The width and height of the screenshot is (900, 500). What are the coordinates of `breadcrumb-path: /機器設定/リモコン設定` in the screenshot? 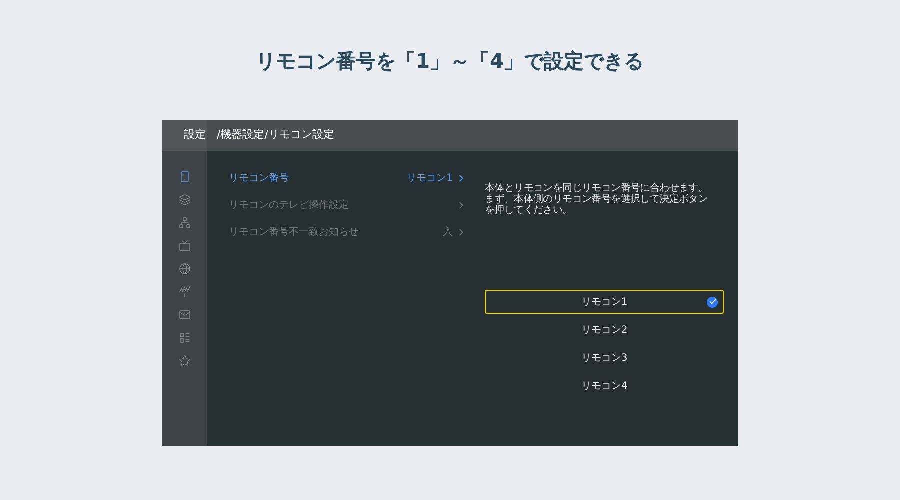 It's located at (275, 135).